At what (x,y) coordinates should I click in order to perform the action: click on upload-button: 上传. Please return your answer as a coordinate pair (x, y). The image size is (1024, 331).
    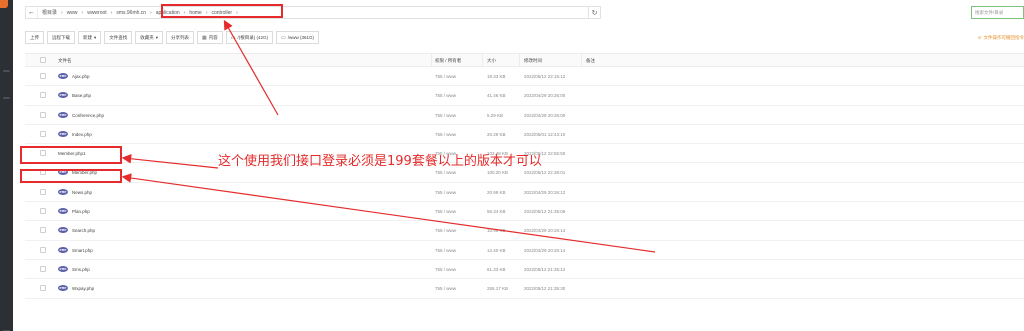
    Looking at the image, I should click on (34, 37).